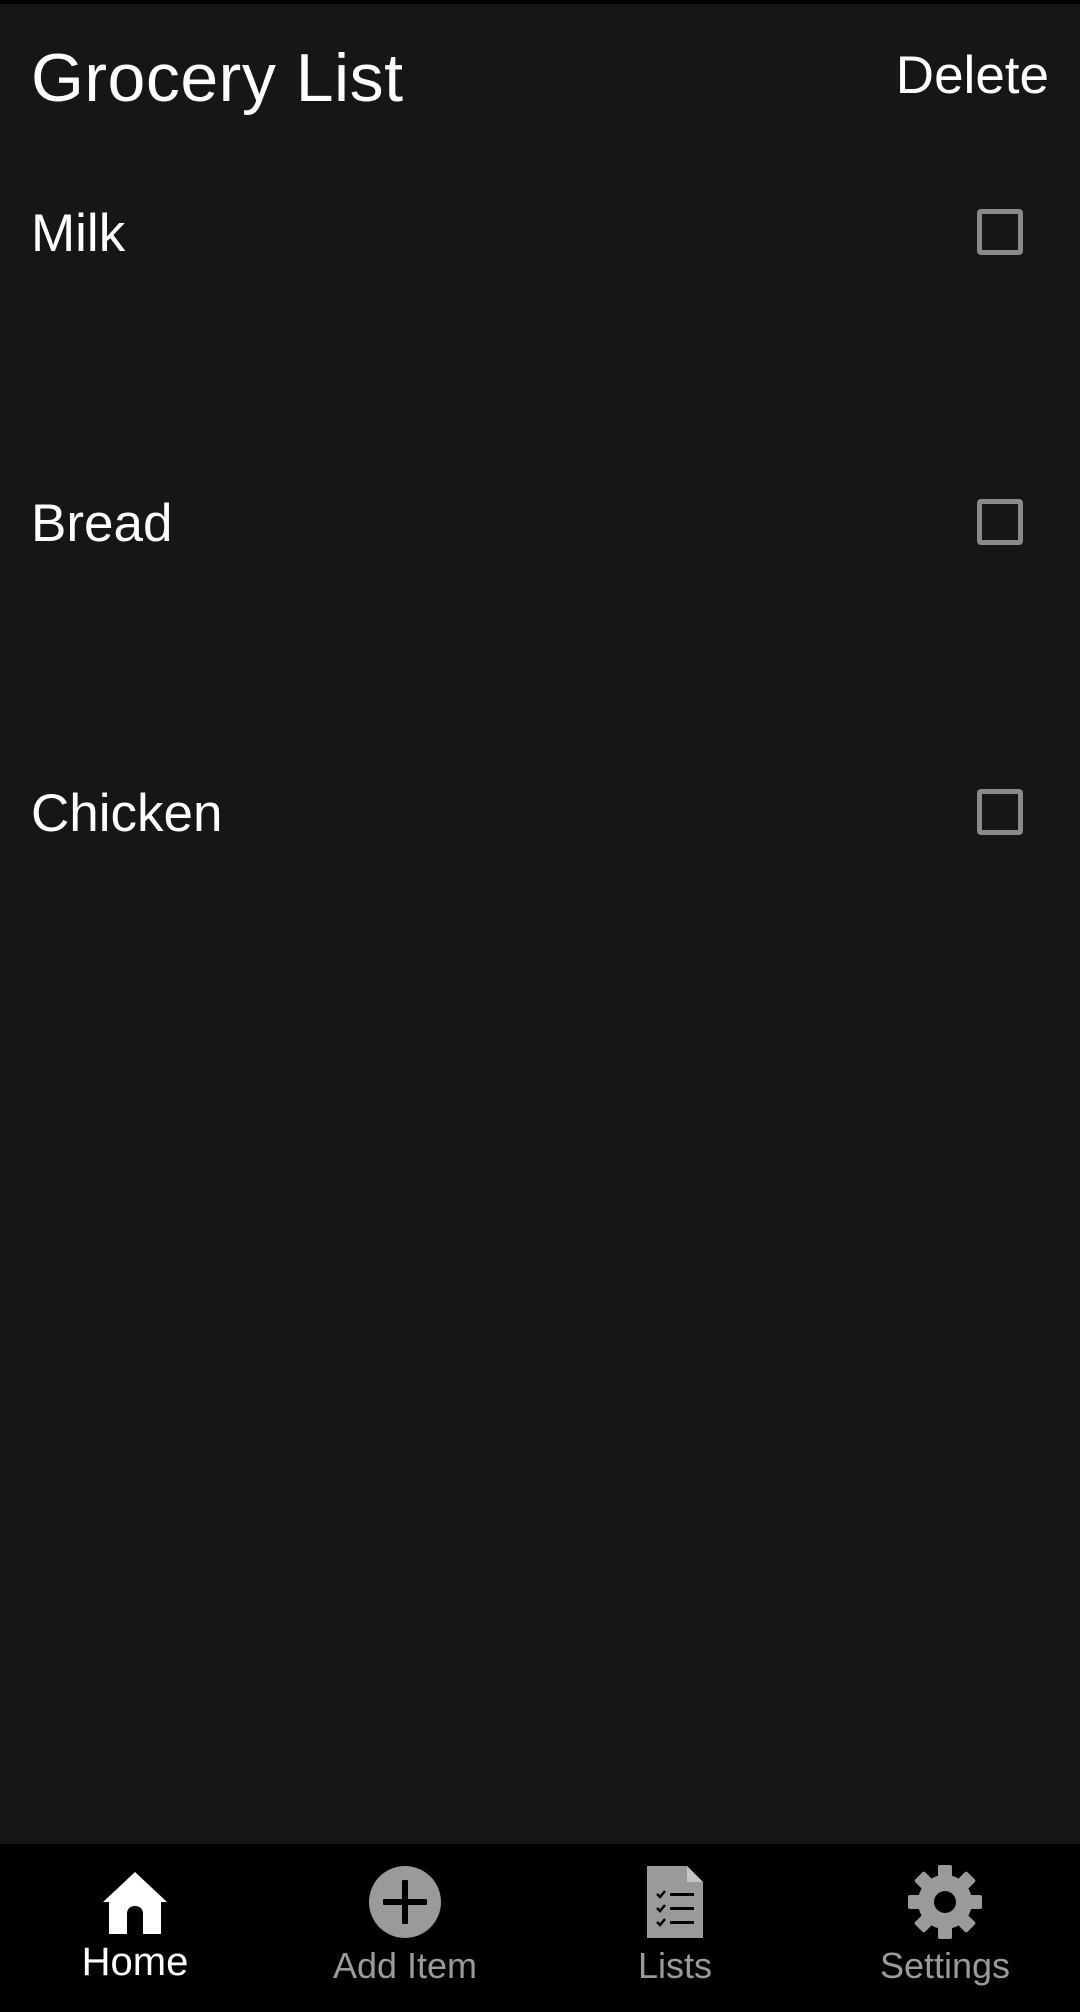  I want to click on nav-label: Settings, so click(945, 1965).